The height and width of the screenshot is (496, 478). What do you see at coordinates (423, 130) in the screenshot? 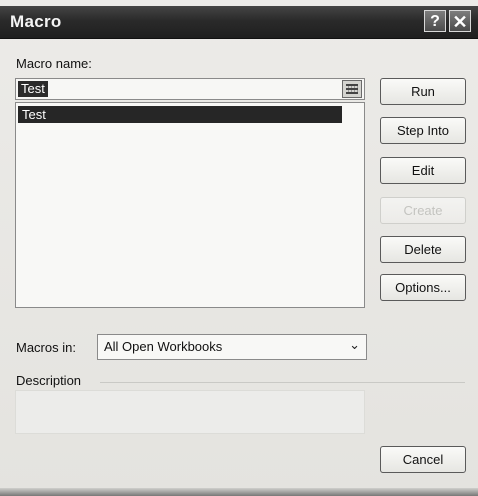
I see `step-into-button: Step Into` at bounding box center [423, 130].